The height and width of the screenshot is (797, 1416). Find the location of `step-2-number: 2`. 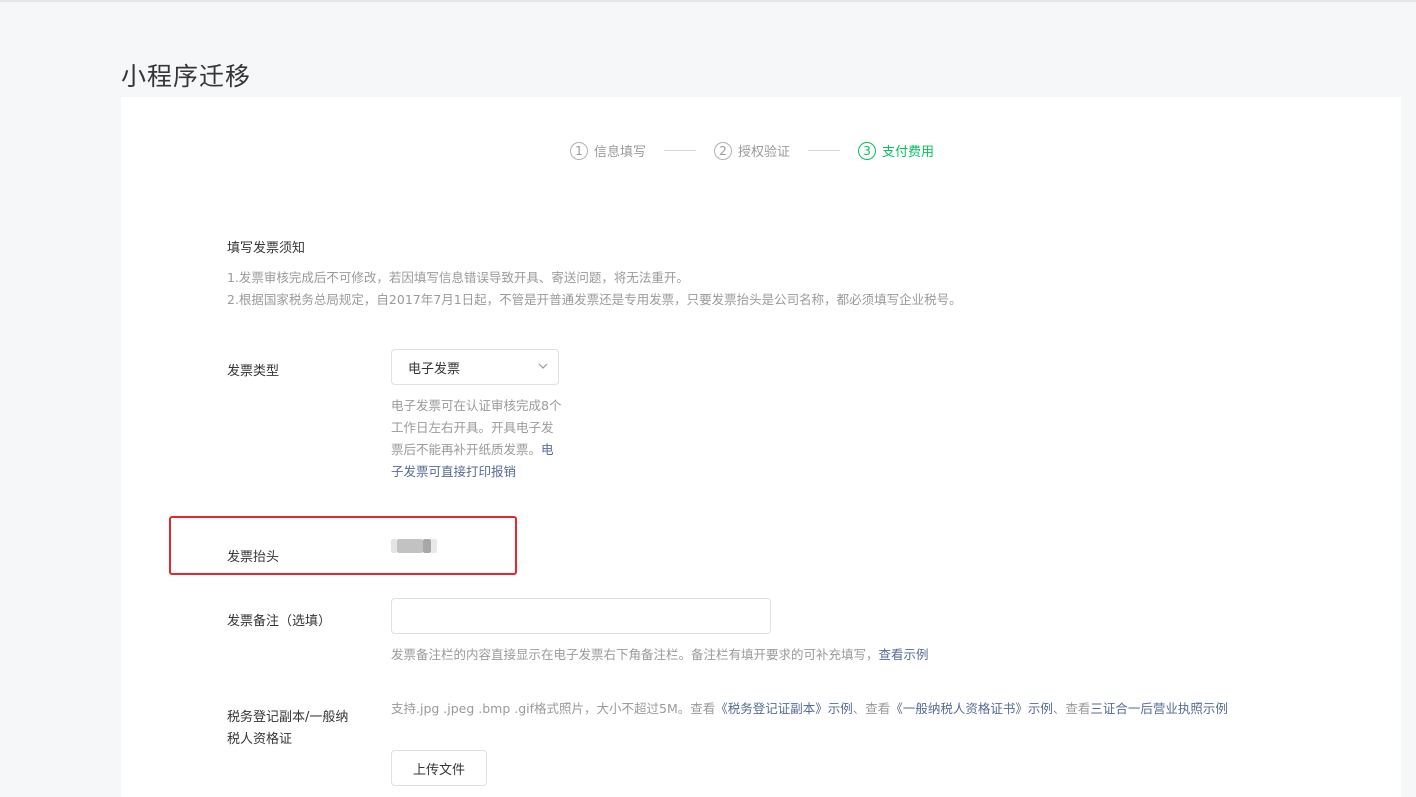

step-2-number: 2 is located at coordinates (723, 150).